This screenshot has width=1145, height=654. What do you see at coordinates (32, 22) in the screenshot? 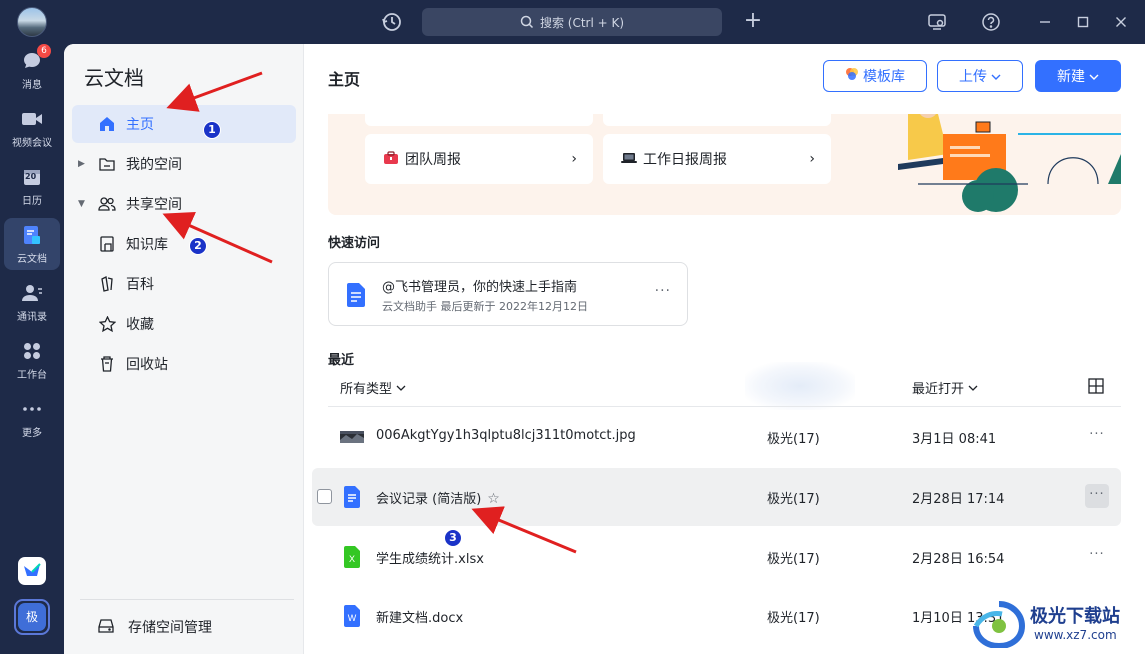
I see `user-avatar` at bounding box center [32, 22].